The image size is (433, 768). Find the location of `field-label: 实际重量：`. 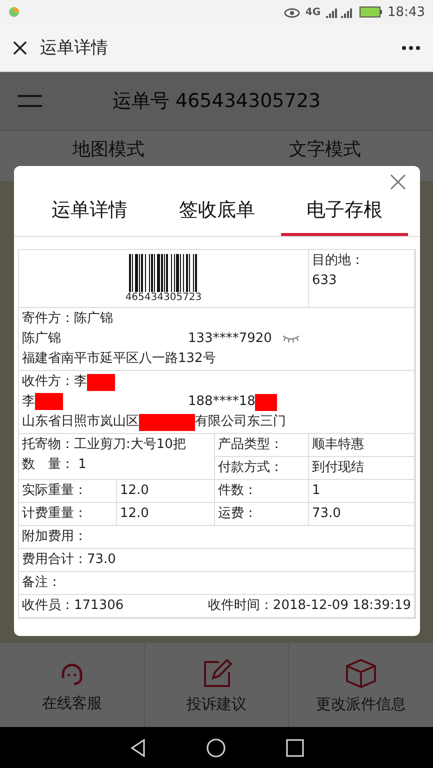

field-label: 实际重量： is located at coordinates (55, 491).